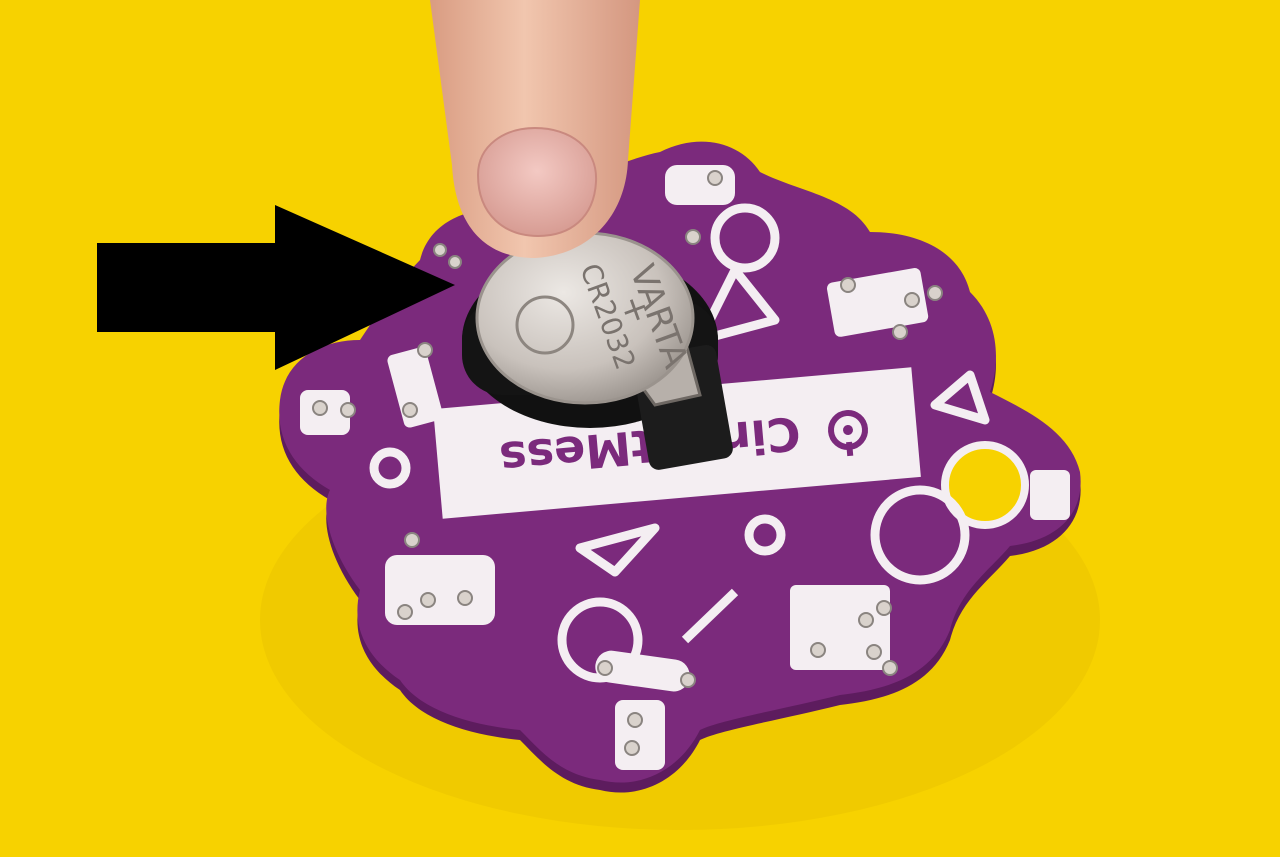 The height and width of the screenshot is (857, 1280). I want to click on fingernail, so click(537, 182).